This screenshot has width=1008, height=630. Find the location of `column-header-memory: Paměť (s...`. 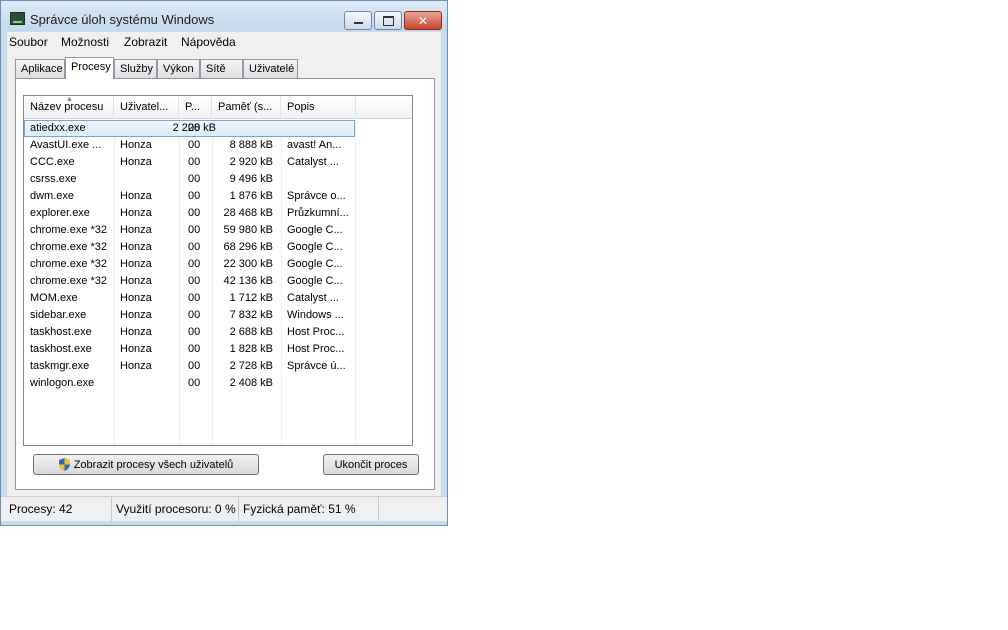

column-header-memory: Paměť (s... is located at coordinates (246, 107).